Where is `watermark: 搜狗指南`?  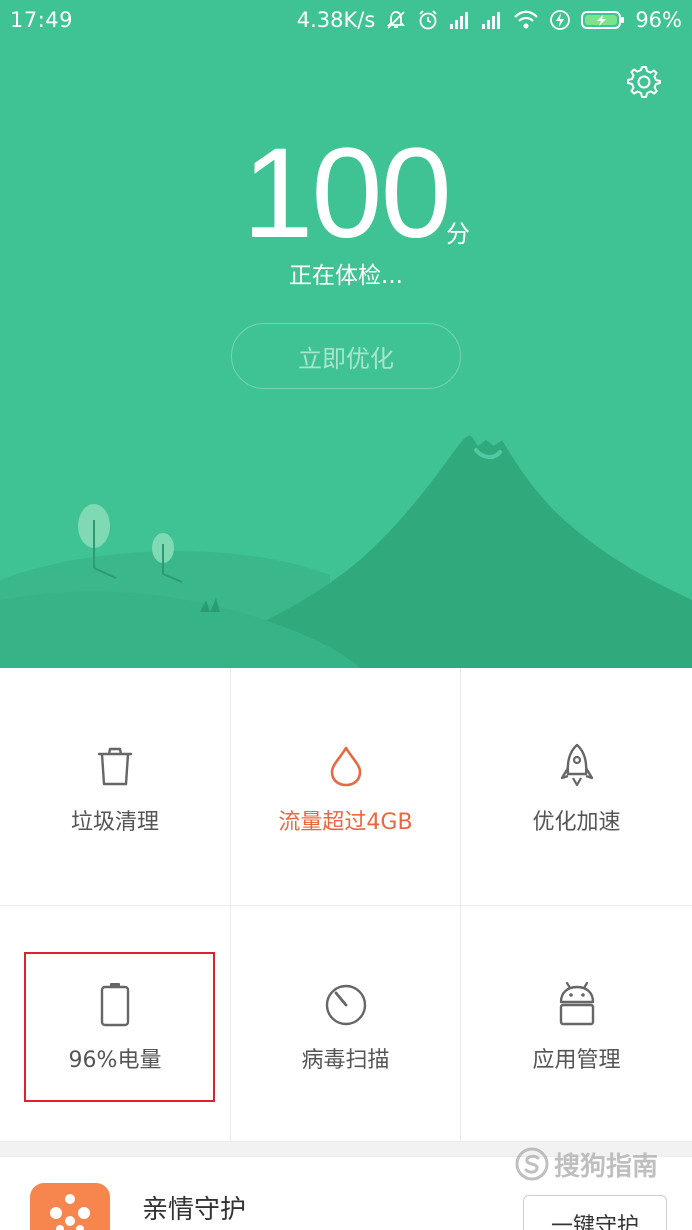
watermark: 搜狗指南 is located at coordinates (599, 1164).